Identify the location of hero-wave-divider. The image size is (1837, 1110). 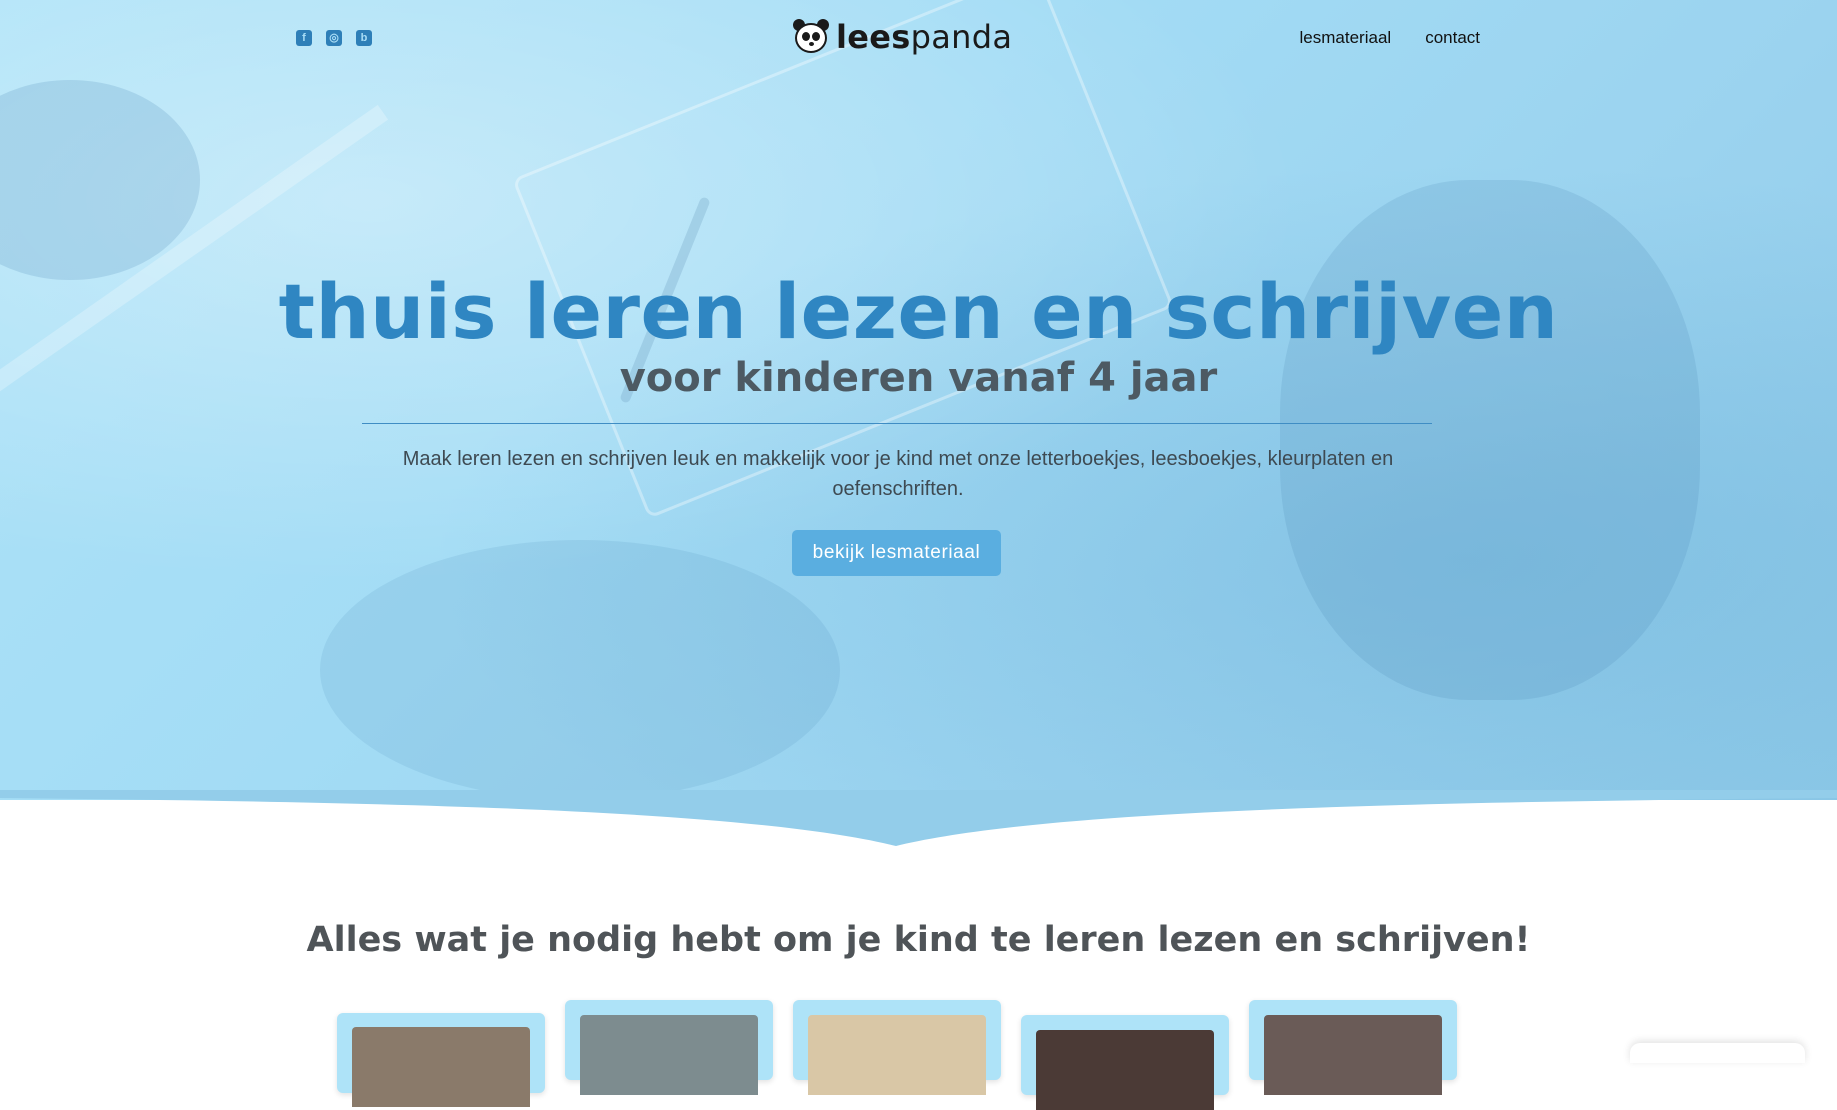
(918, 818).